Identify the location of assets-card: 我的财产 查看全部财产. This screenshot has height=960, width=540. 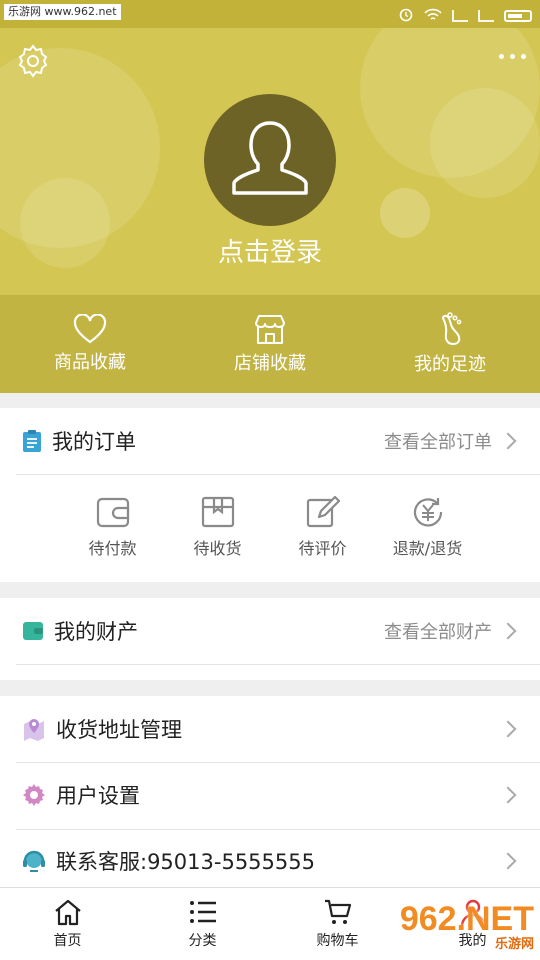
(270, 639).